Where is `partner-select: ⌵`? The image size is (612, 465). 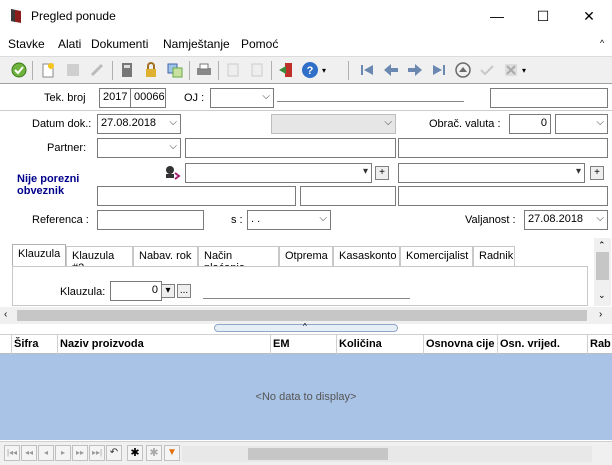 partner-select: ⌵ is located at coordinates (139, 148).